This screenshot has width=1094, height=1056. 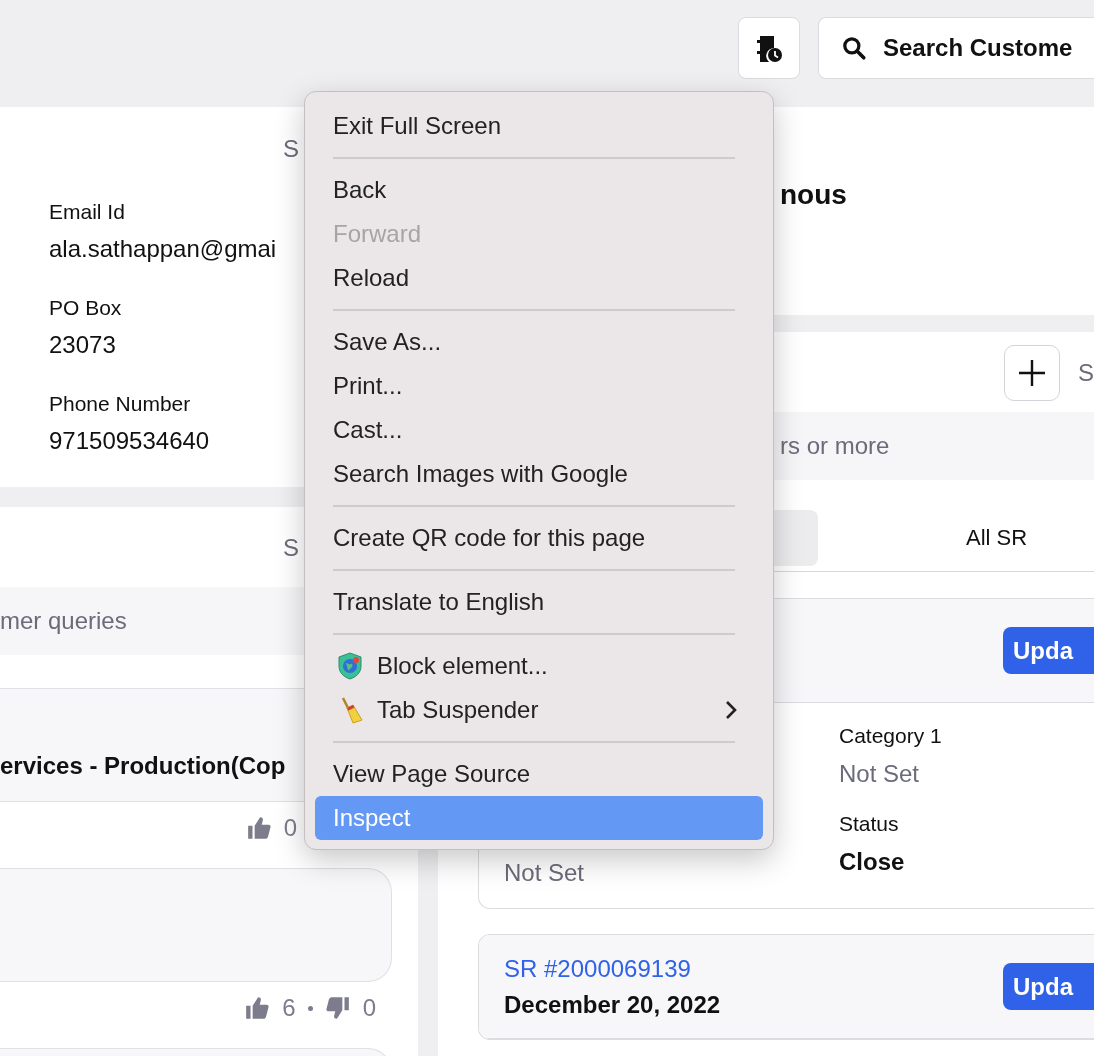 I want to click on request-date: December 20, 2022, so click(x=612, y=1004).